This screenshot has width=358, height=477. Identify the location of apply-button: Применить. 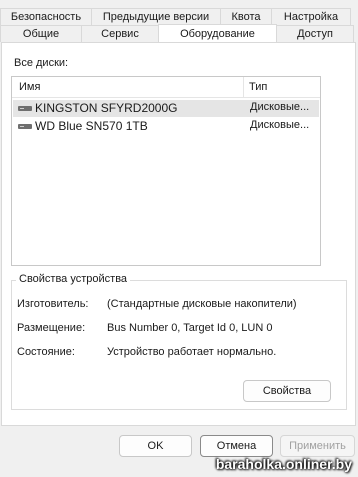
(317, 446).